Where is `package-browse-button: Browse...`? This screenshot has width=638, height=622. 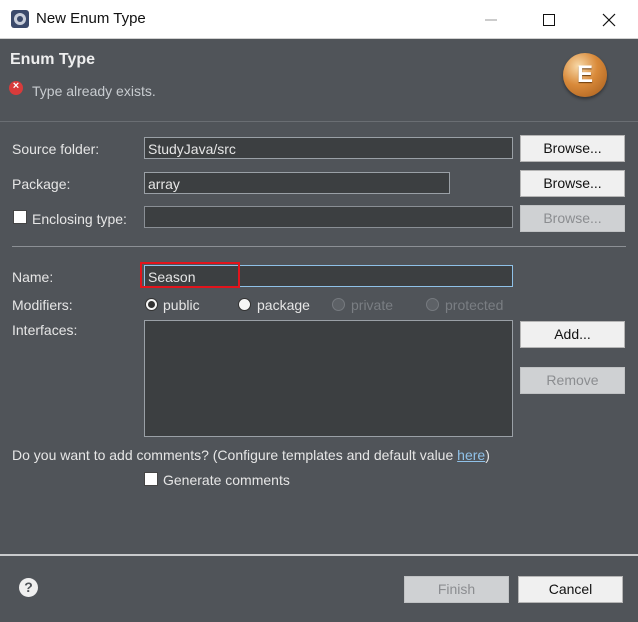
package-browse-button: Browse... is located at coordinates (572, 183).